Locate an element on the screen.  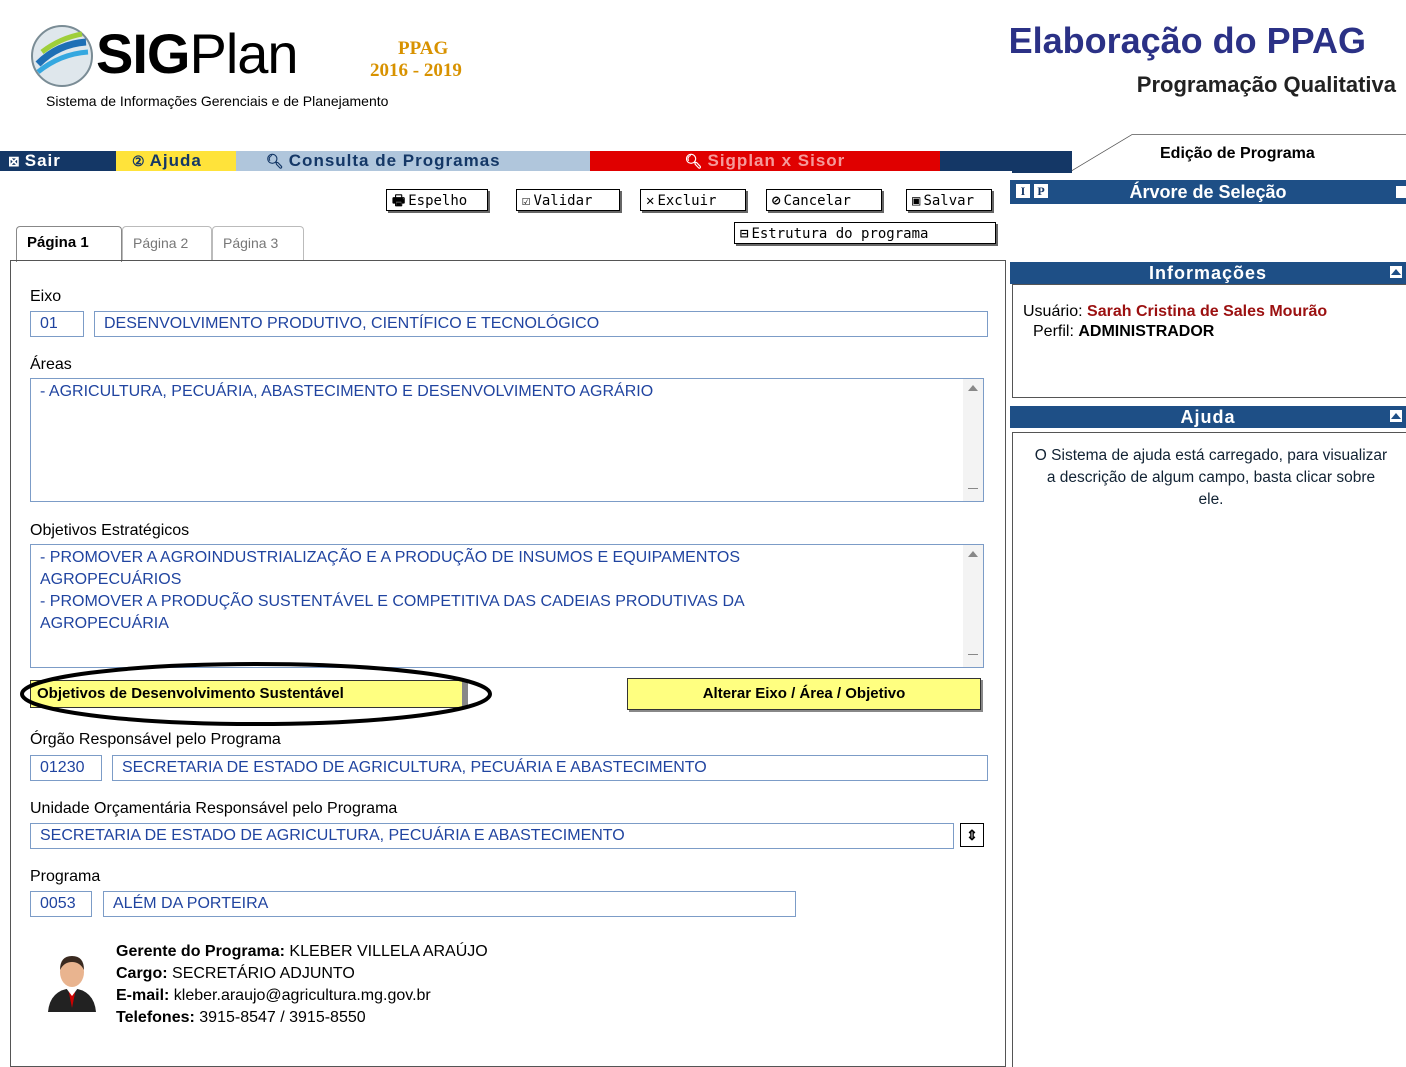
gerente-email: kleber.araujo@agricultura.mg.gov.br is located at coordinates (302, 995).